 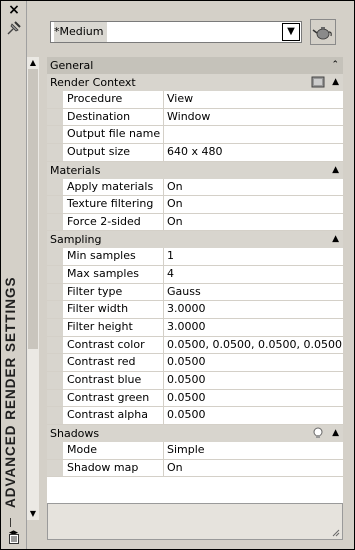 I want to click on property-name: Apply materials, so click(x=113, y=187).